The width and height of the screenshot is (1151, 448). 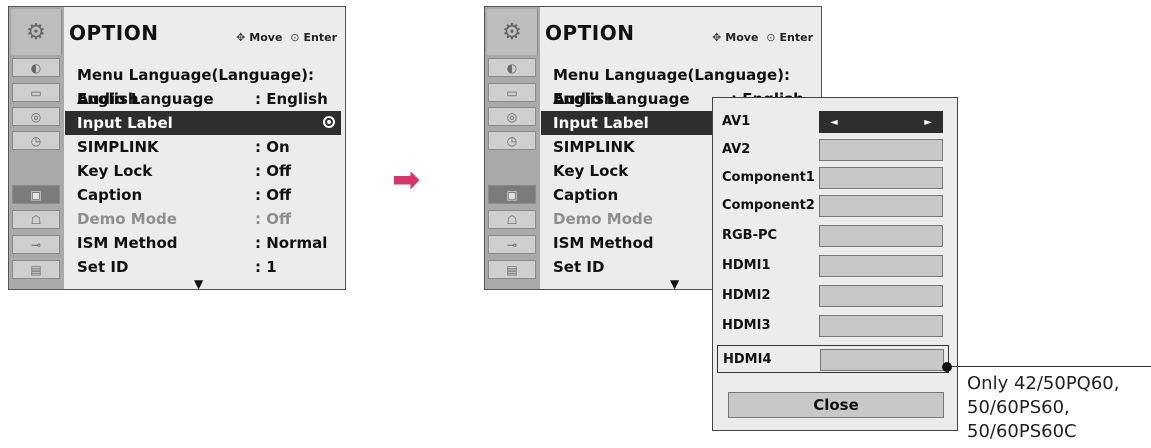 I want to click on arrow-left-icon: ◄, so click(x=834, y=123).